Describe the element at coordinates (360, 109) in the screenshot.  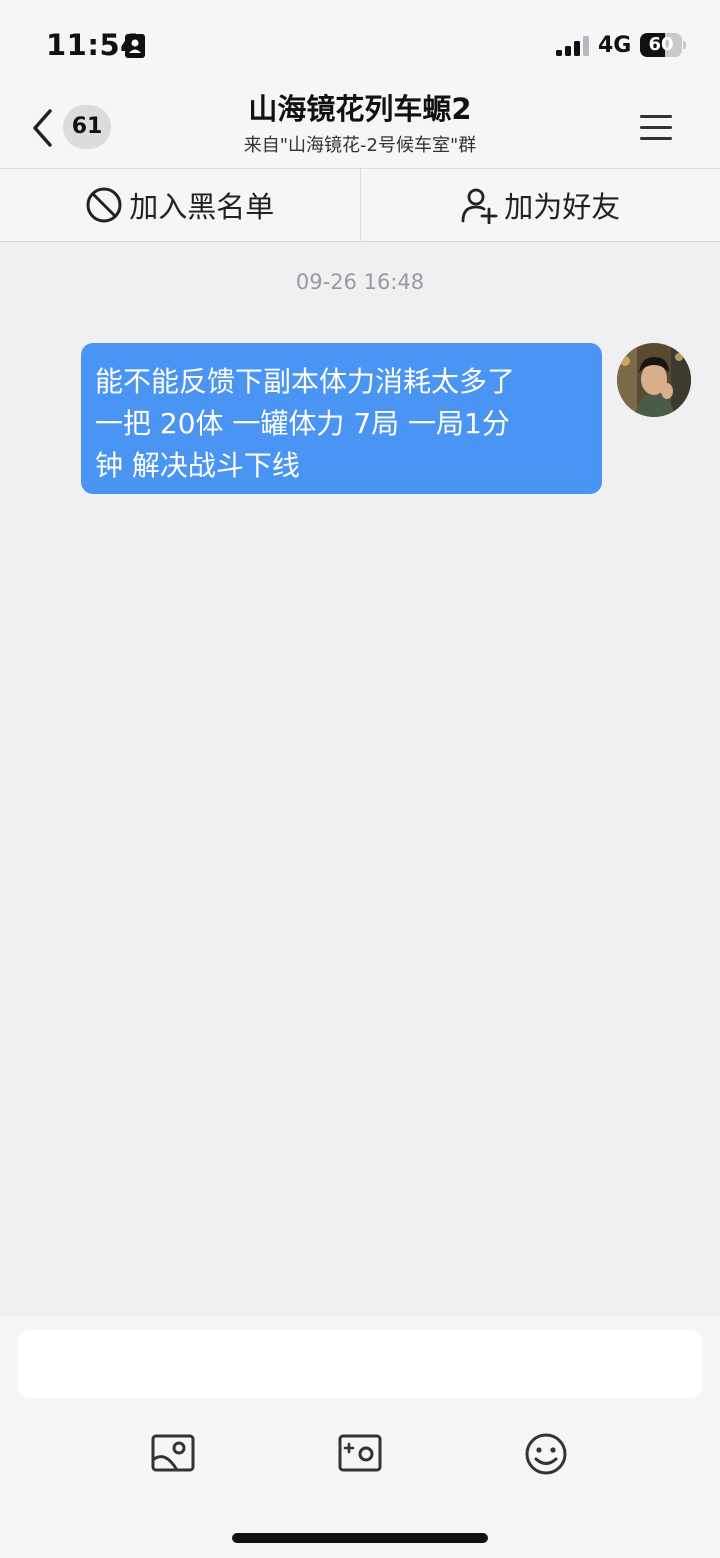
I see `chat-title: 山海镜花列车螈2` at that location.